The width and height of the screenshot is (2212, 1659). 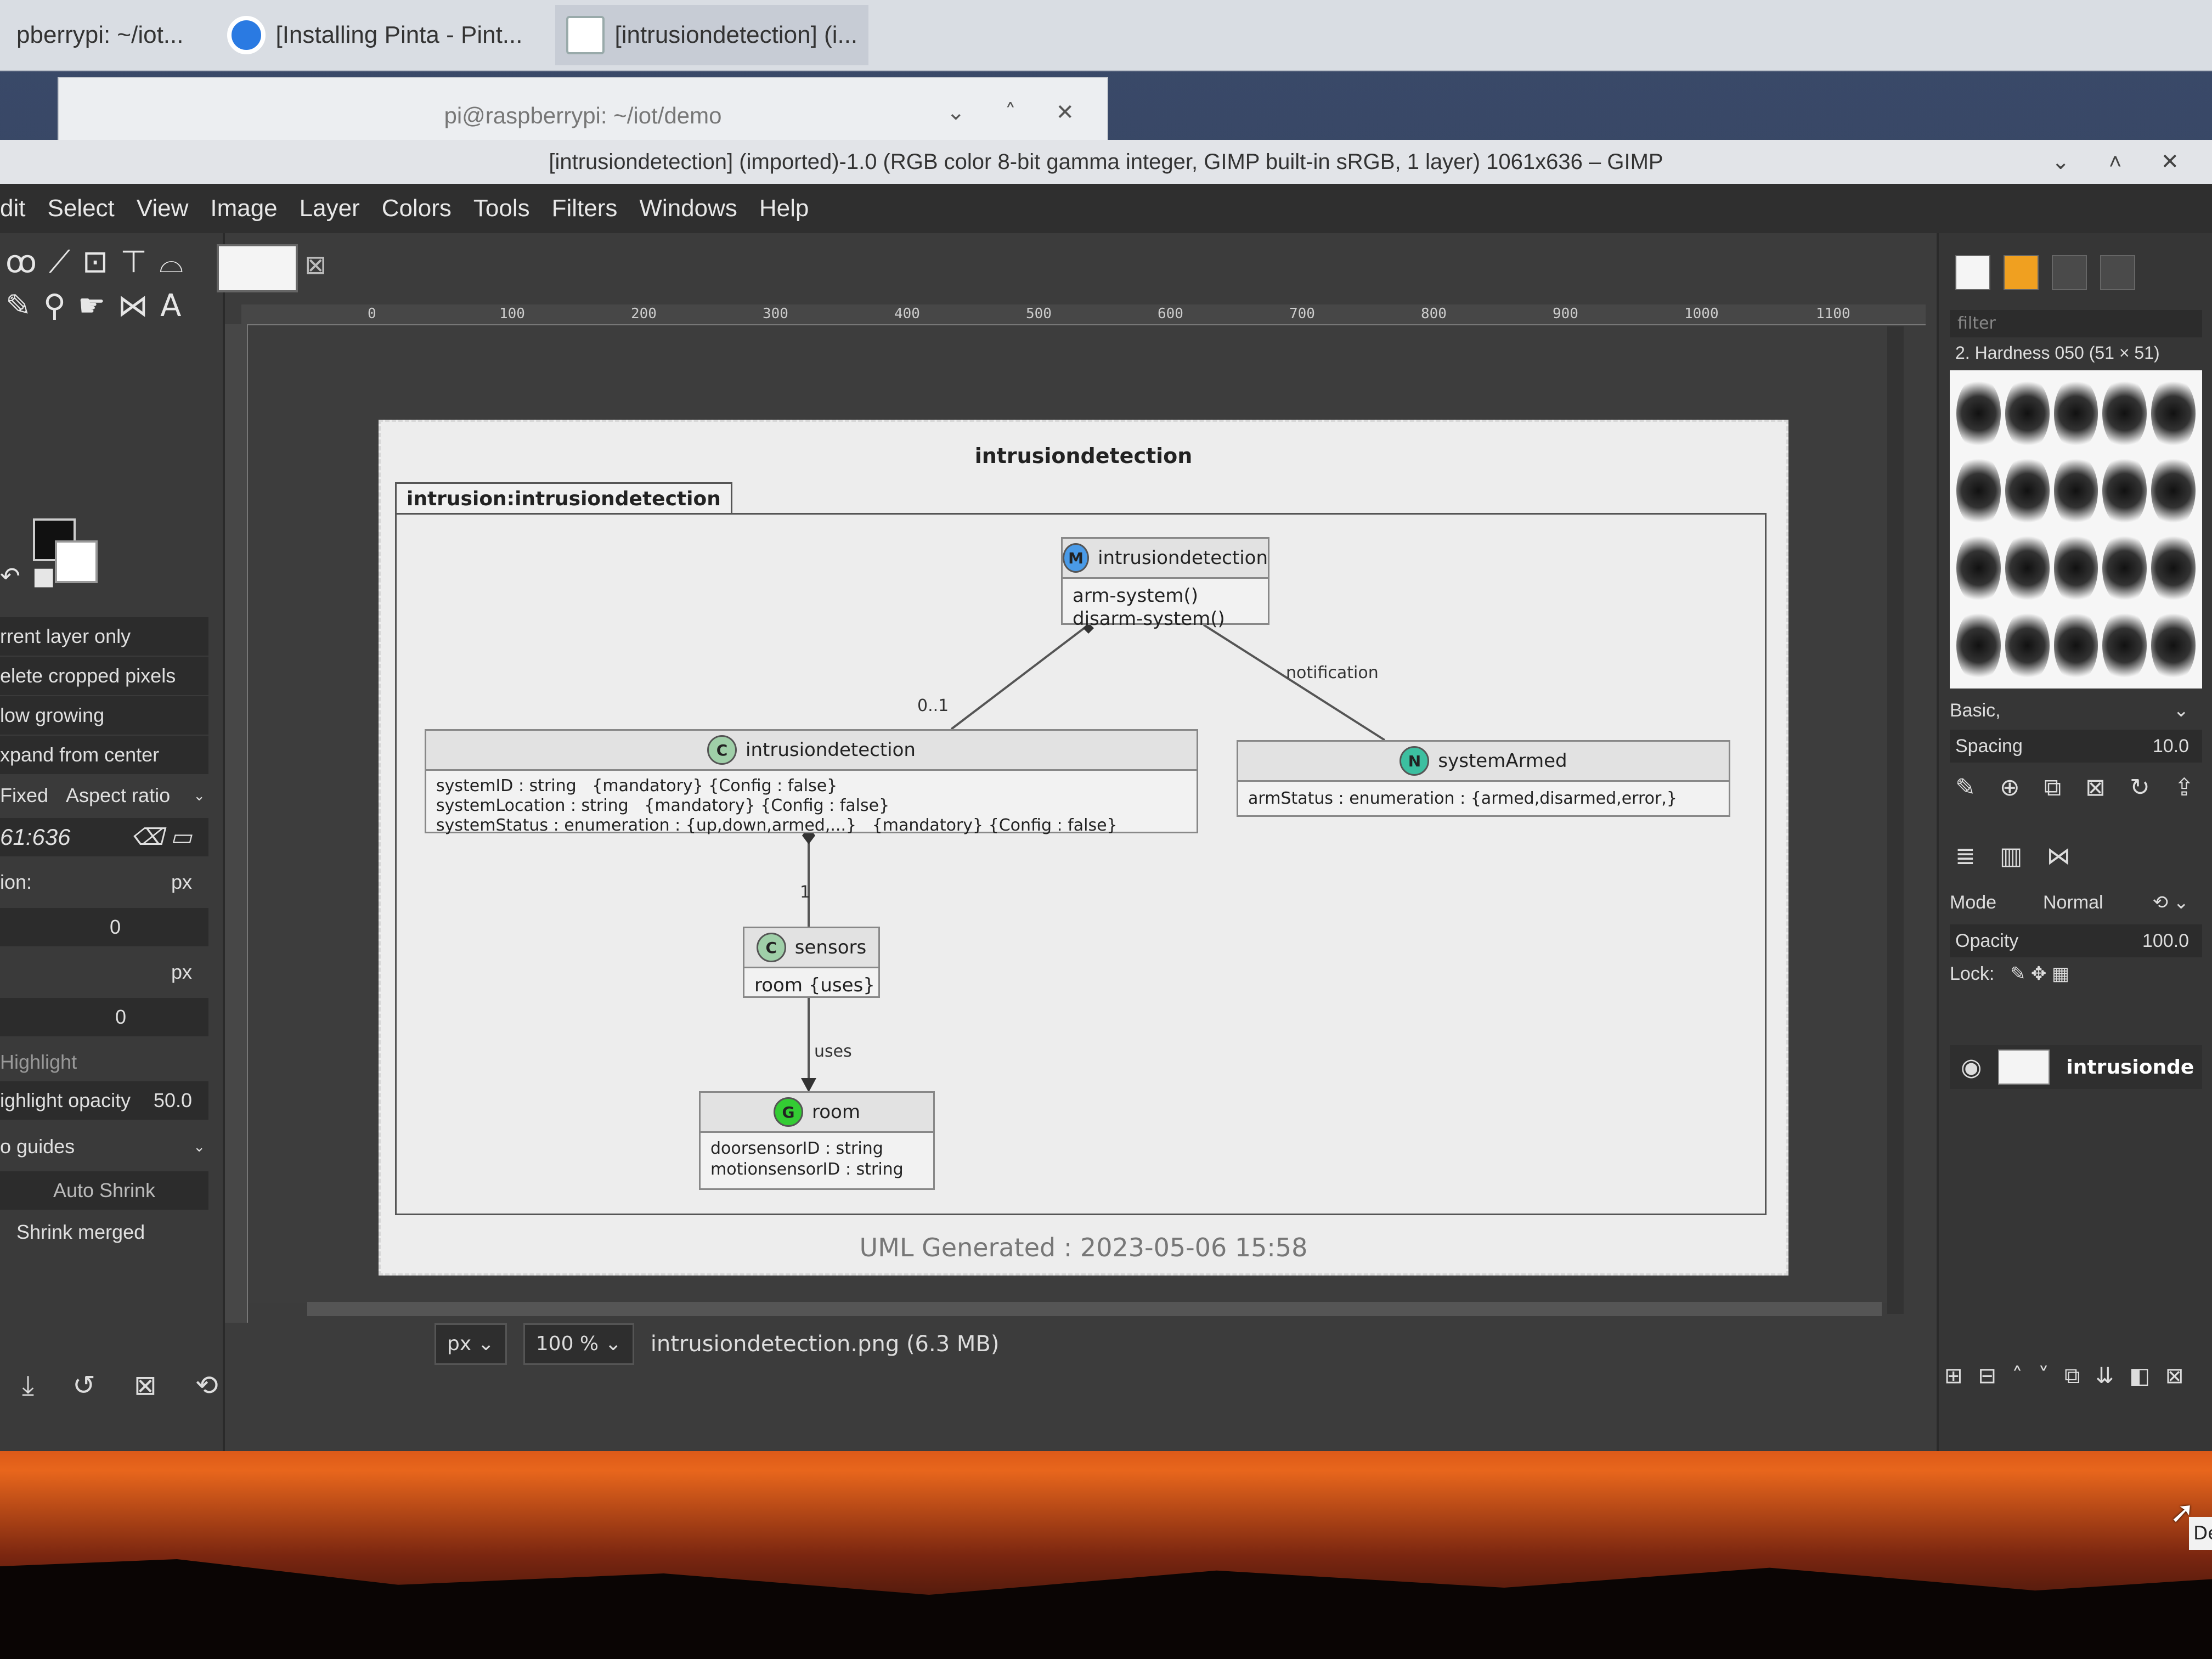 What do you see at coordinates (417, 208) in the screenshot?
I see `menu-colors: Colors` at bounding box center [417, 208].